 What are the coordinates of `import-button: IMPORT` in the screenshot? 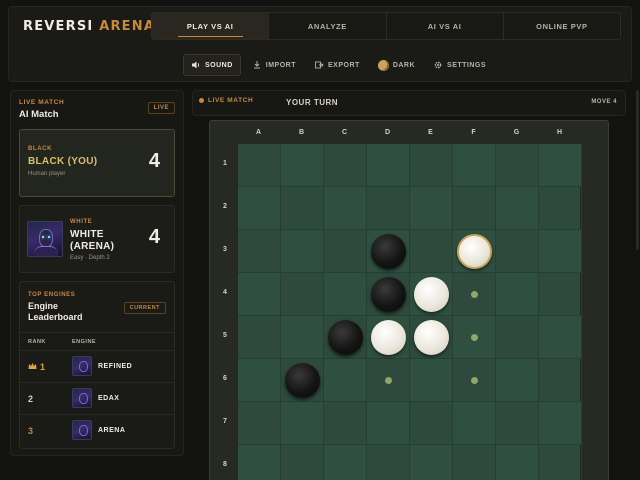 It's located at (274, 65).